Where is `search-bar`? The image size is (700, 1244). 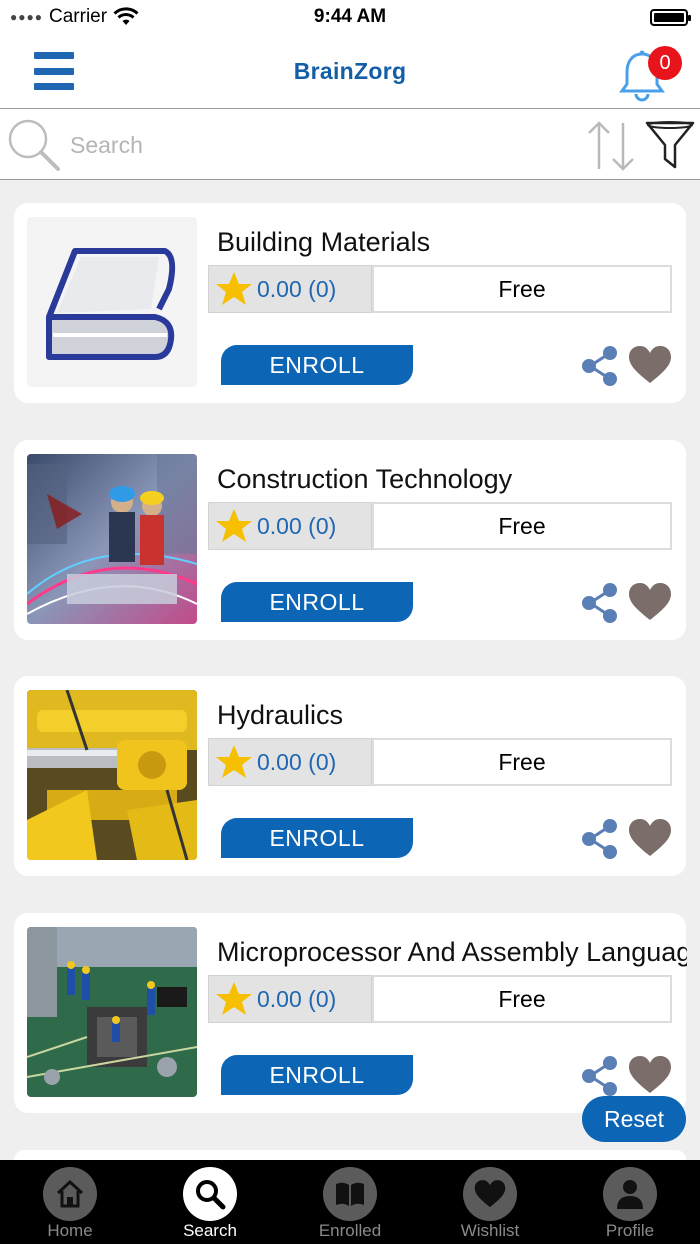 search-bar is located at coordinates (350, 144).